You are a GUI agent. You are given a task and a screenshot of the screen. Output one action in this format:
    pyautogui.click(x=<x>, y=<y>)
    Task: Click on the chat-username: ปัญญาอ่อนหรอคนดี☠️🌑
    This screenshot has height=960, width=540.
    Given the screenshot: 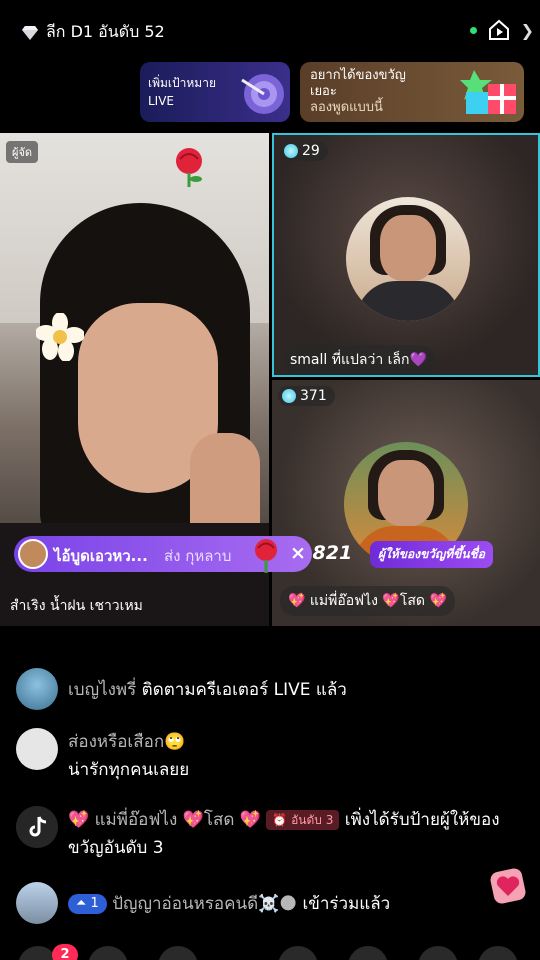 What is the action you would take?
    pyautogui.click(x=202, y=904)
    